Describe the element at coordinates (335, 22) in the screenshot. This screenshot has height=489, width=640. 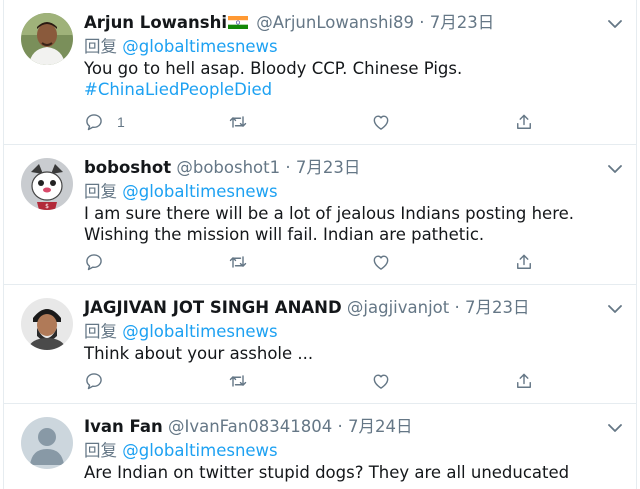
I see `handle: @ArjunLowanshi89` at that location.